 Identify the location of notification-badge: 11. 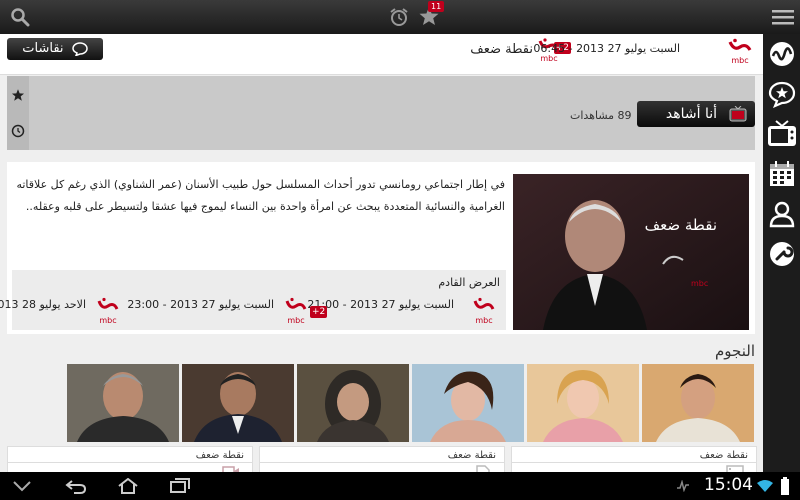
(436, 6).